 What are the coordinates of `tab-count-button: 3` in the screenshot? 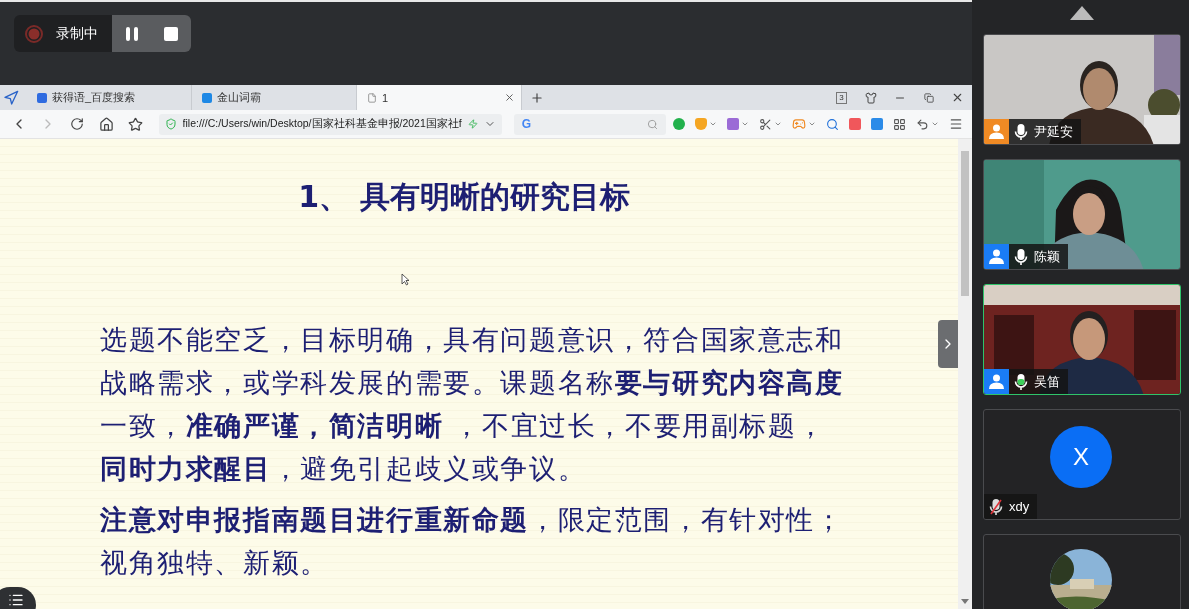 It's located at (841, 97).